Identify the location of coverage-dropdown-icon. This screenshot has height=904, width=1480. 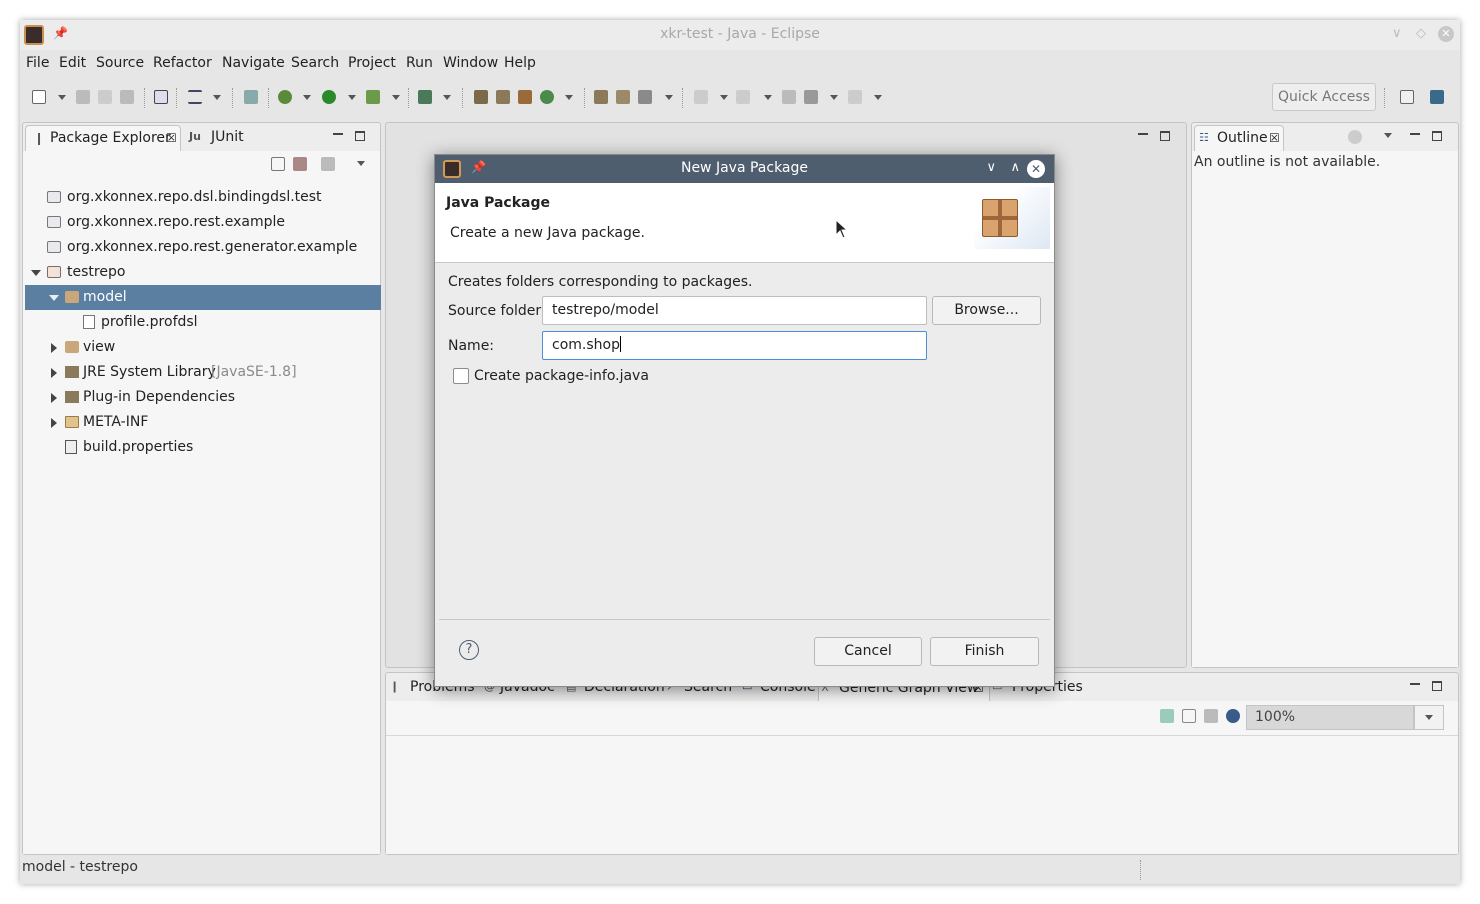
(396, 97).